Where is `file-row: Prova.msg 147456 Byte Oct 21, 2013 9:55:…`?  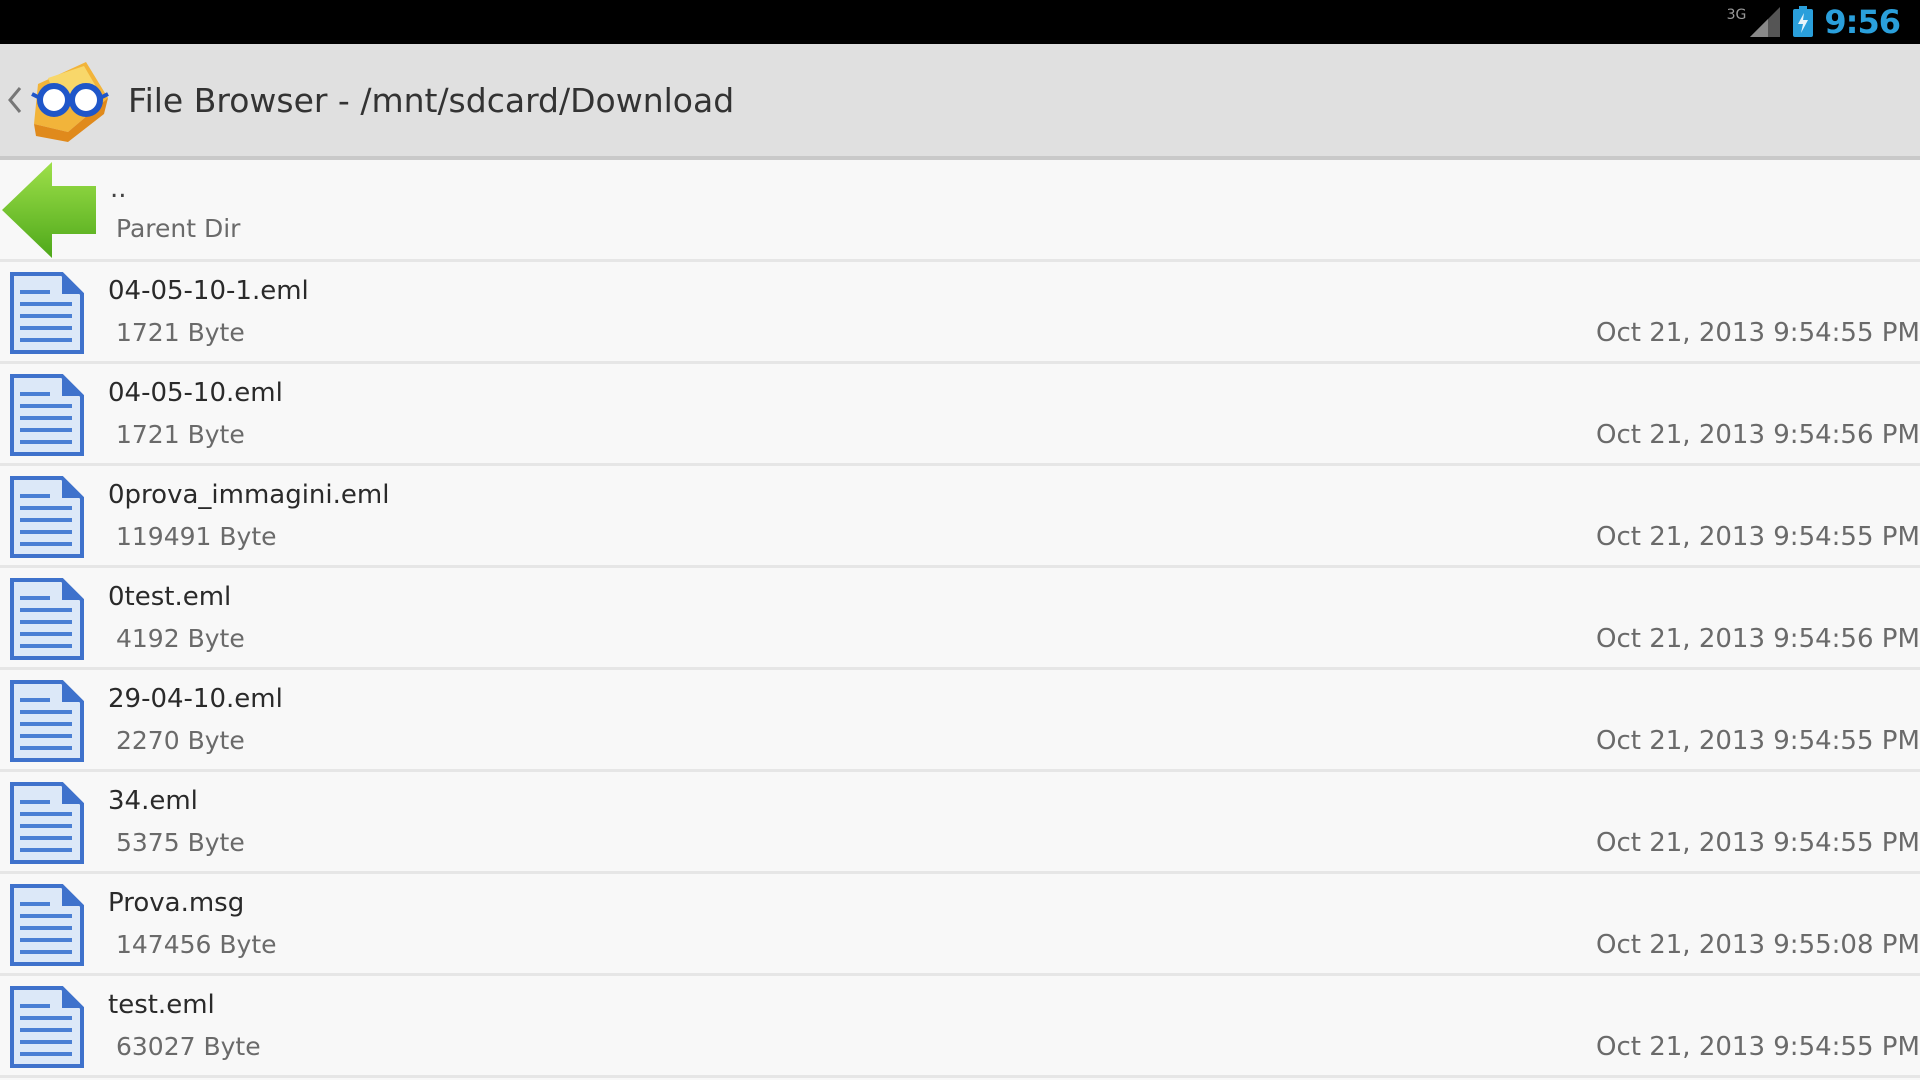 file-row: Prova.msg 147456 Byte Oct 21, 2013 9:55:… is located at coordinates (960, 925).